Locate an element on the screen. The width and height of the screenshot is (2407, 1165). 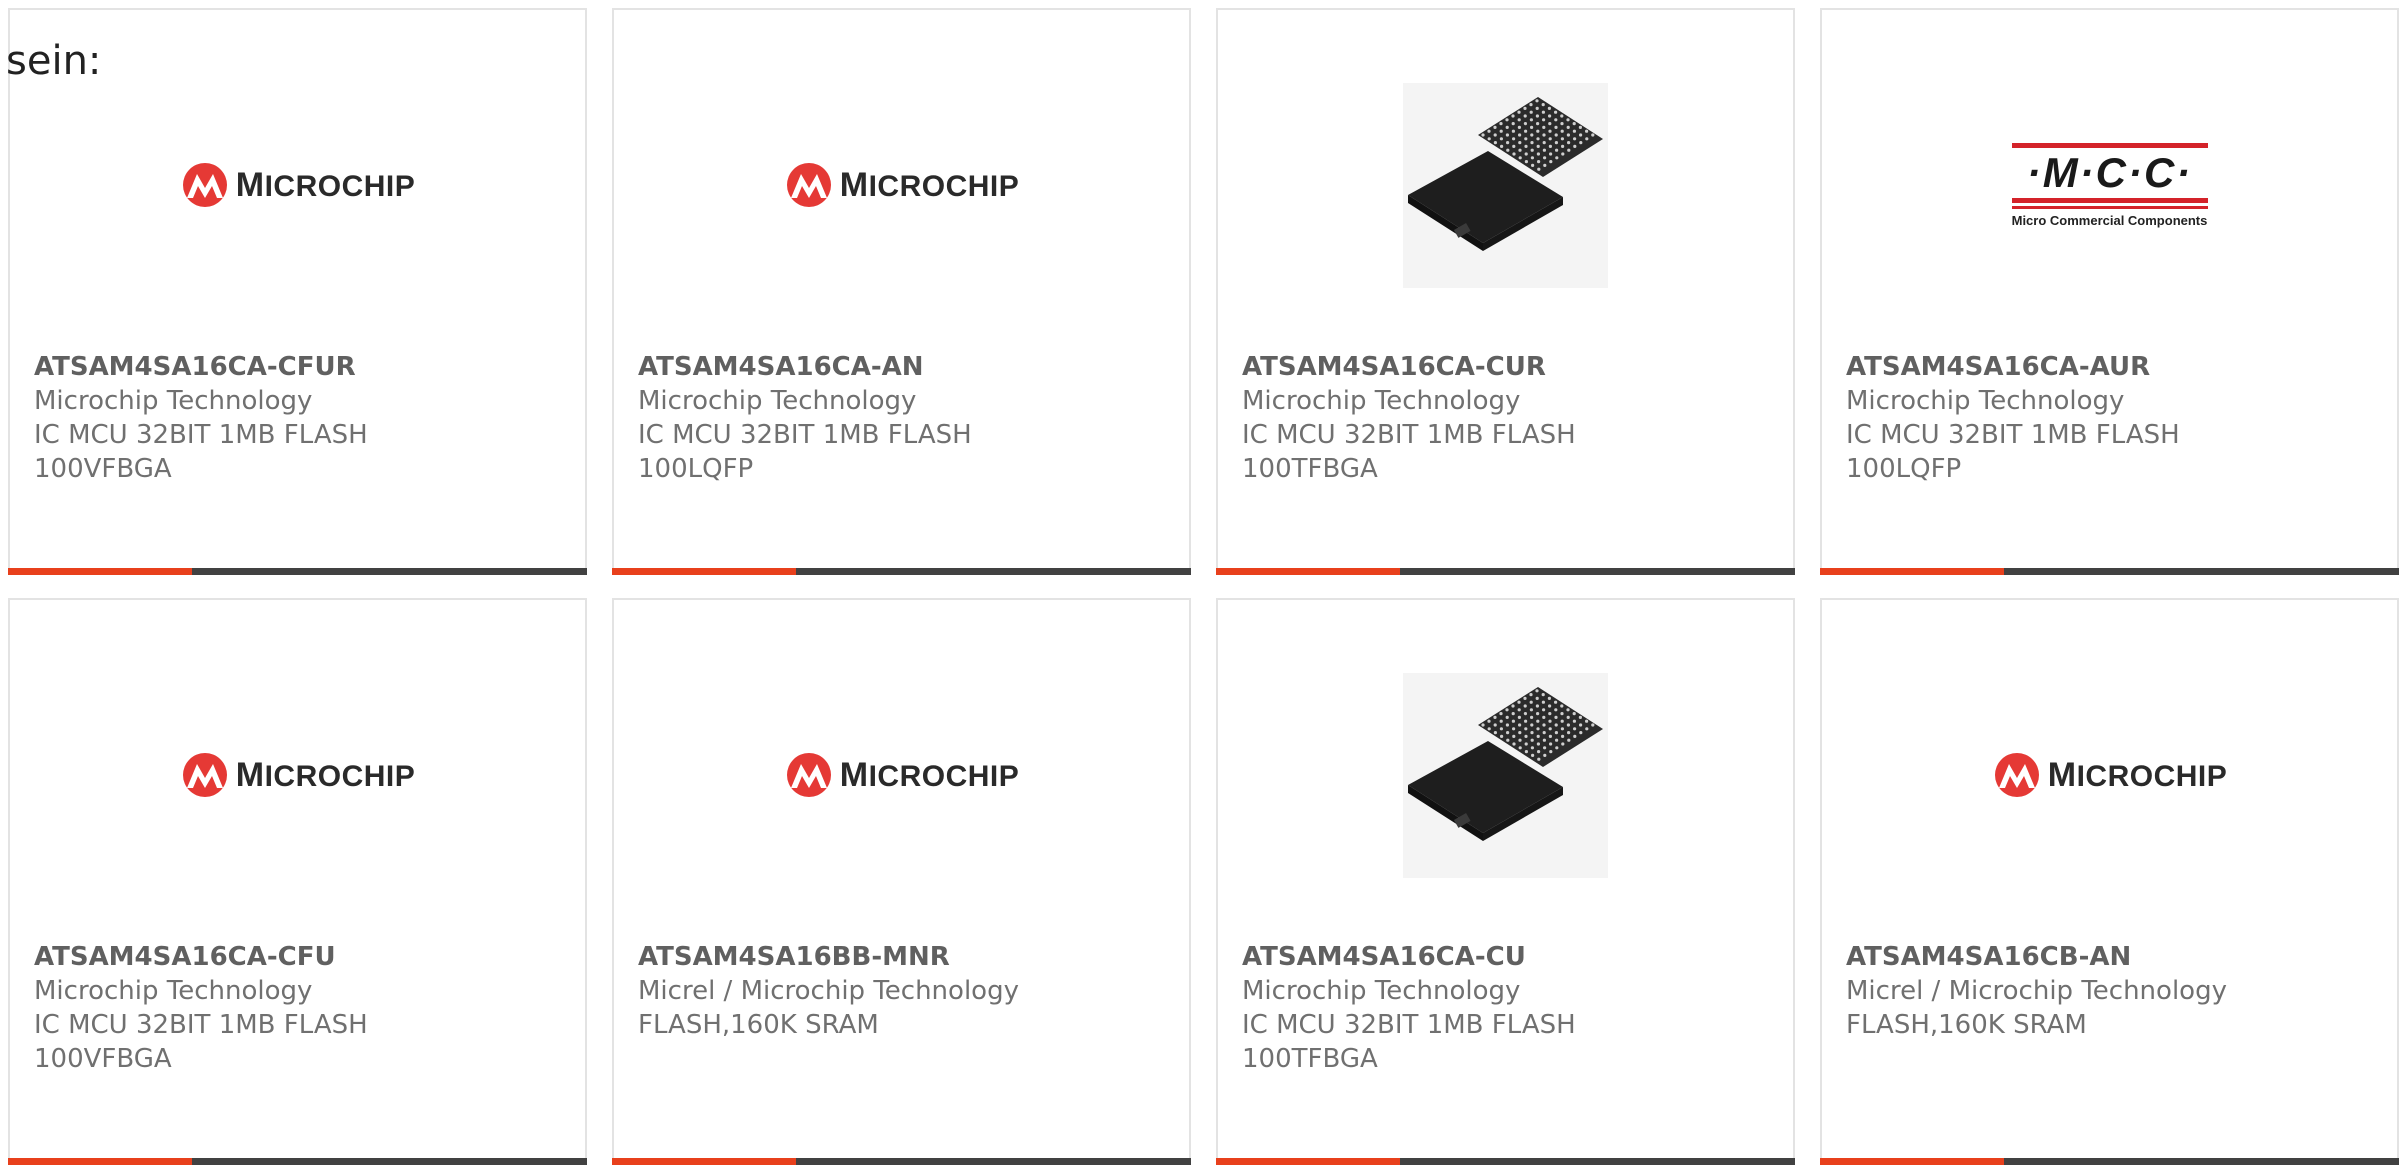
part-number-link: ATSAM4SA16CA-AUR is located at coordinates (2111, 367).